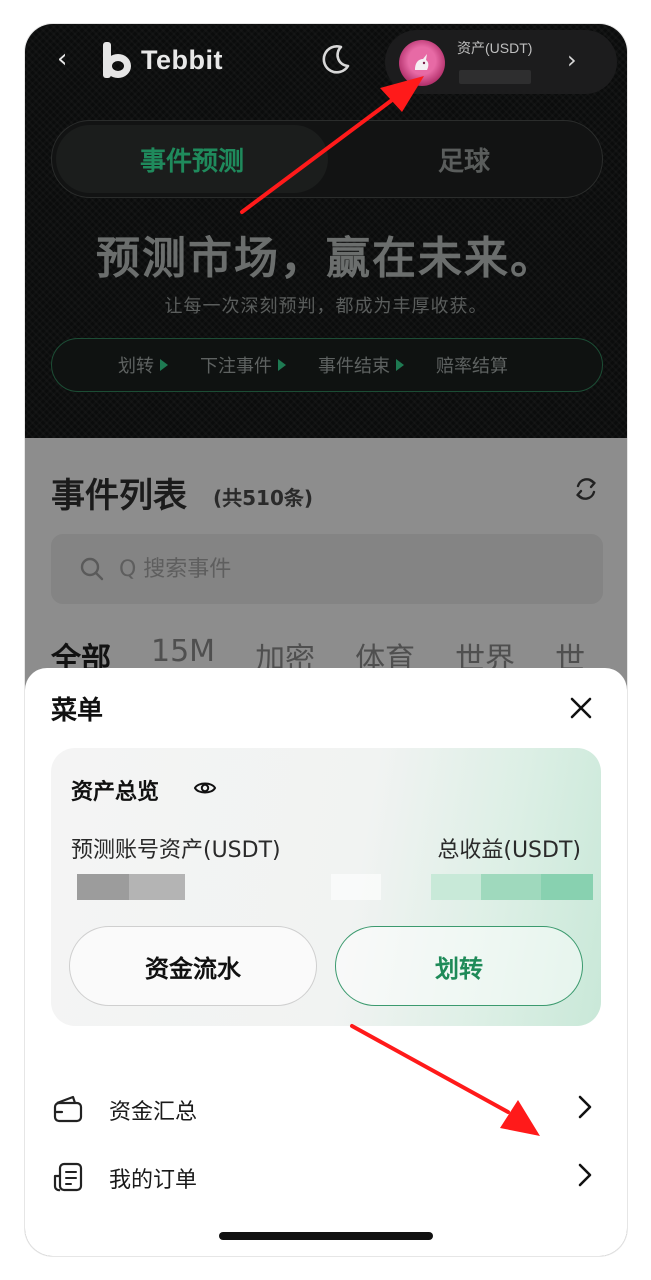 Image resolution: width=651 pixels, height=1280 pixels. I want to click on app-logo: Tebbit, so click(162, 60).